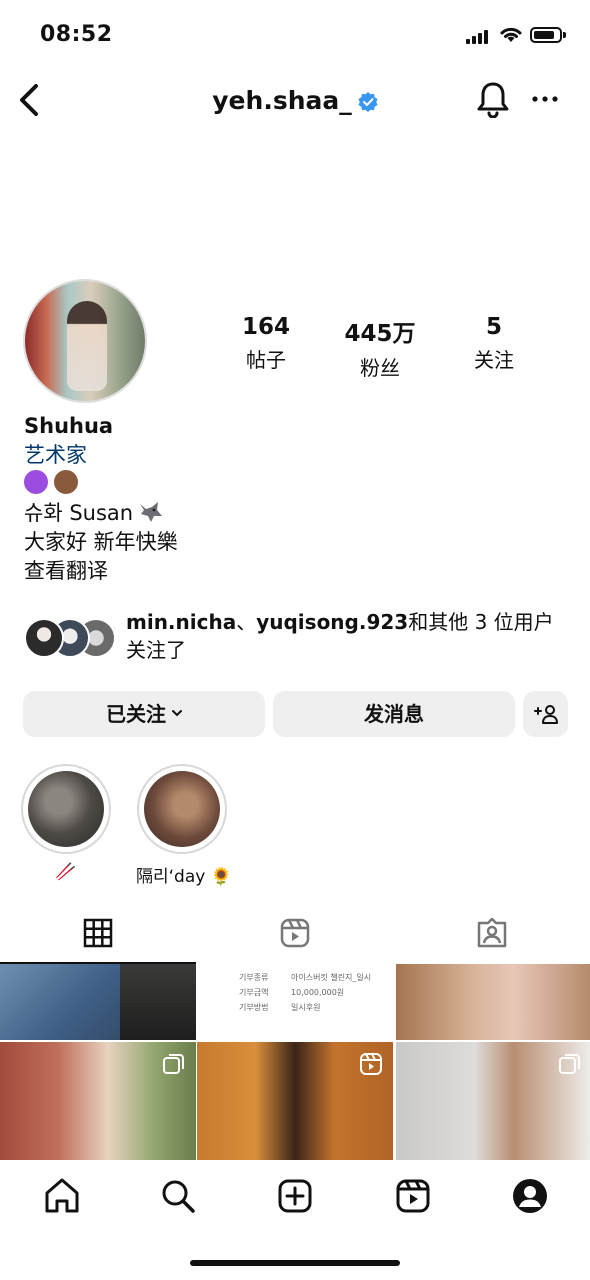 This screenshot has height=1280, width=590. What do you see at coordinates (30, 100) in the screenshot?
I see `back-arrow-icon` at bounding box center [30, 100].